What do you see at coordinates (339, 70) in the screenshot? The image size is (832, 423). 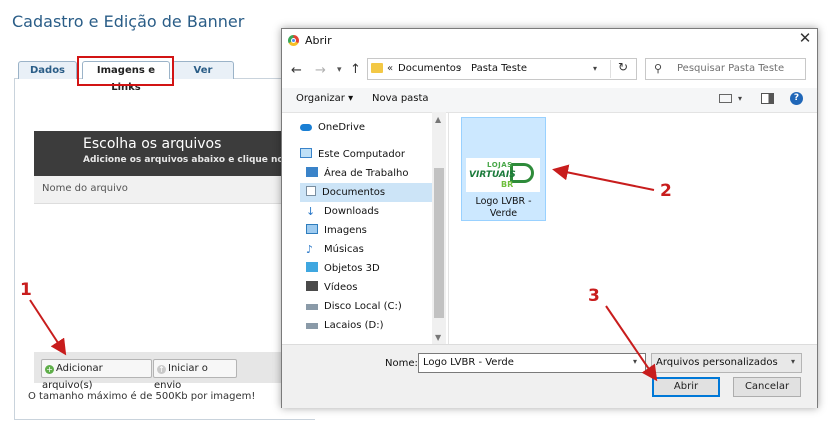 I see `recent-locations-chevron-icon: ▾` at bounding box center [339, 70].